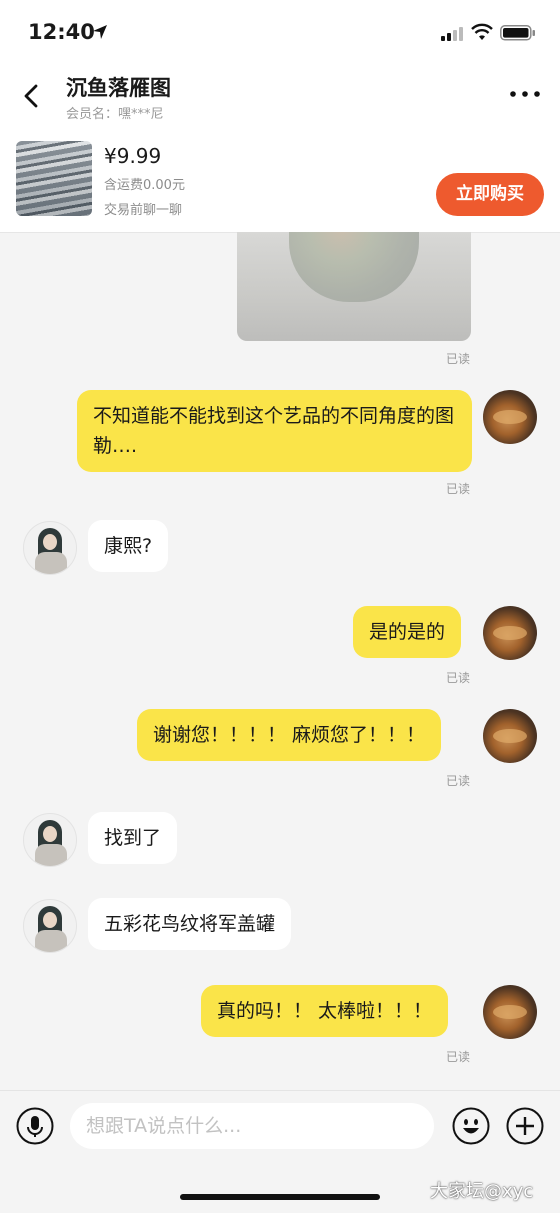 The width and height of the screenshot is (560, 1213). I want to click on chat-header: 沉鱼落雁图 会员名：嘿***尼, so click(280, 96).